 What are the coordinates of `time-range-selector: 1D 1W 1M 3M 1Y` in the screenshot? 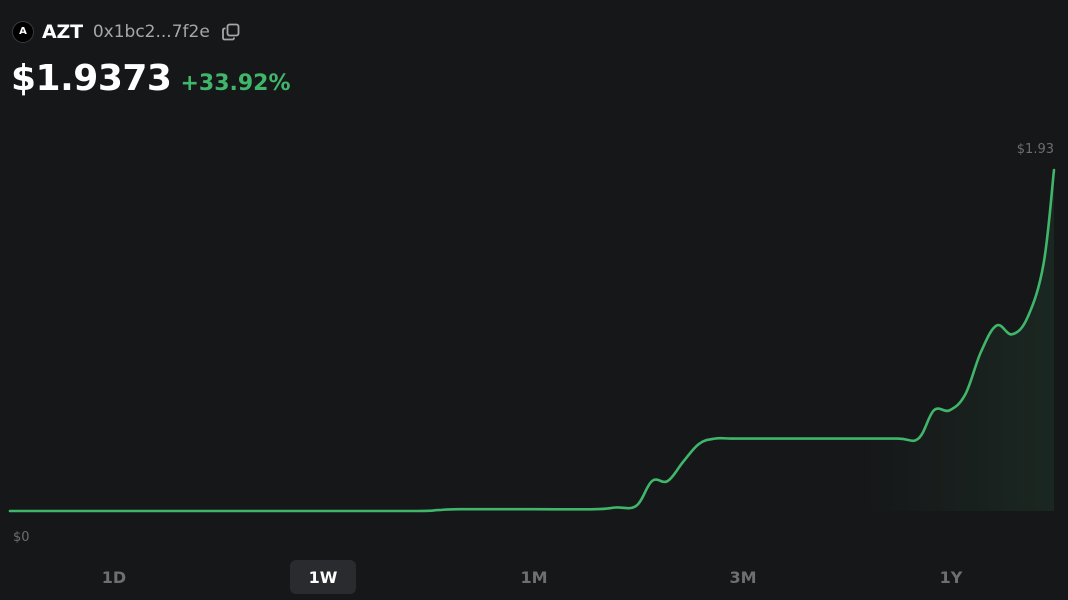 It's located at (534, 577).